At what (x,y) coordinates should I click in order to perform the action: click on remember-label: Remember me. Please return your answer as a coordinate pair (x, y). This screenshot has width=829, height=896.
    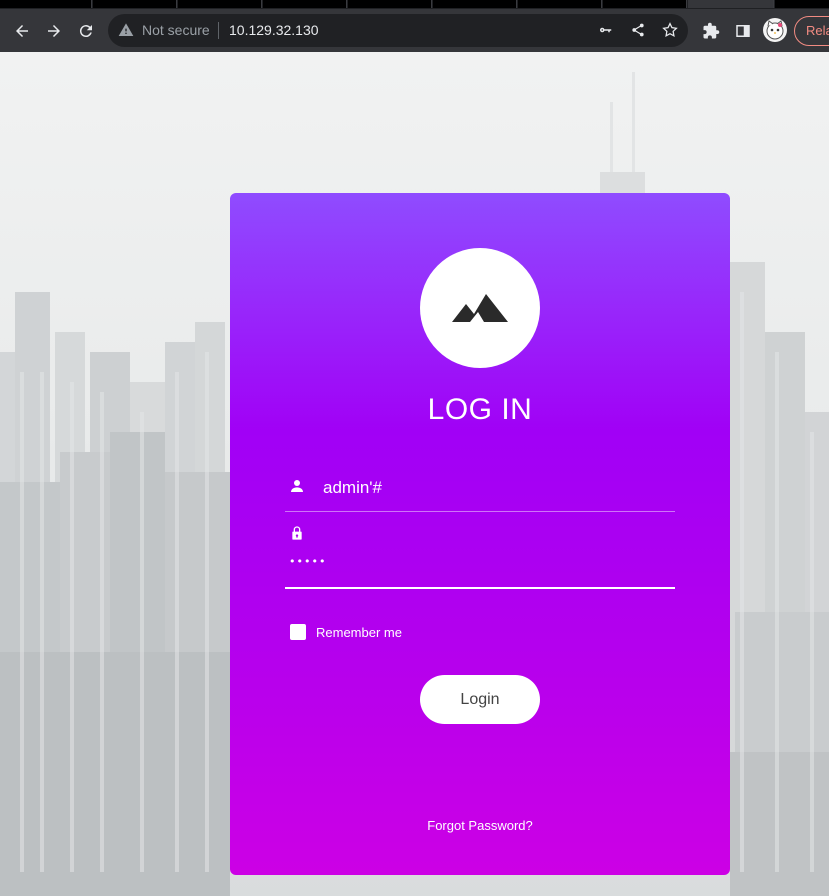
    Looking at the image, I should click on (359, 632).